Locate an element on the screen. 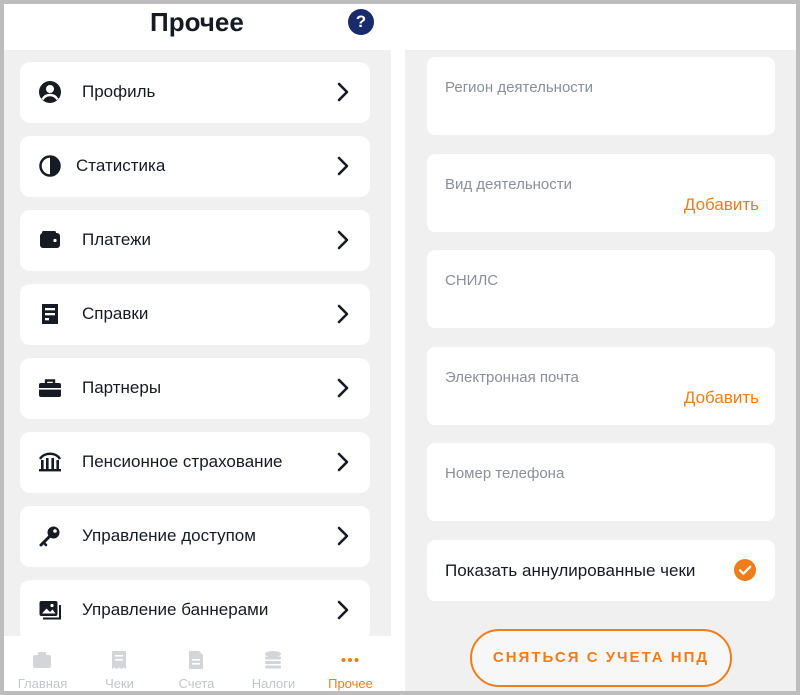 The height and width of the screenshot is (695, 800). menu-item-label: Профиль is located at coordinates (119, 91).